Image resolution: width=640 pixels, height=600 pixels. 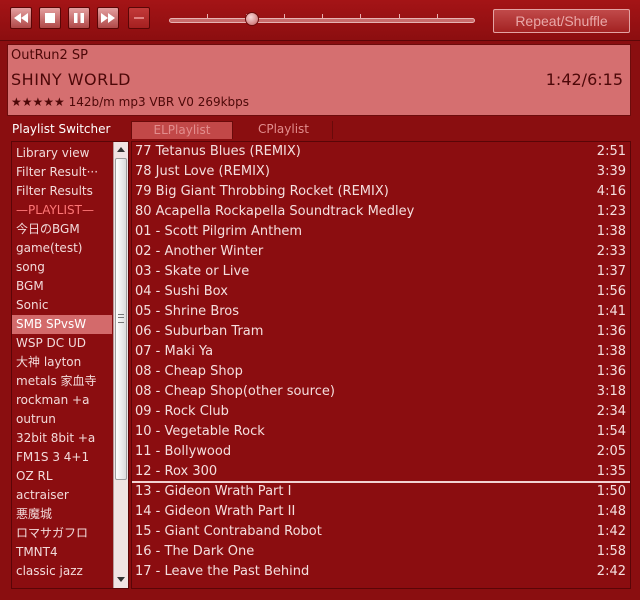 I want to click on track-title: 80 Acapella Rockapella Soundtrack Medley, so click(x=275, y=211).